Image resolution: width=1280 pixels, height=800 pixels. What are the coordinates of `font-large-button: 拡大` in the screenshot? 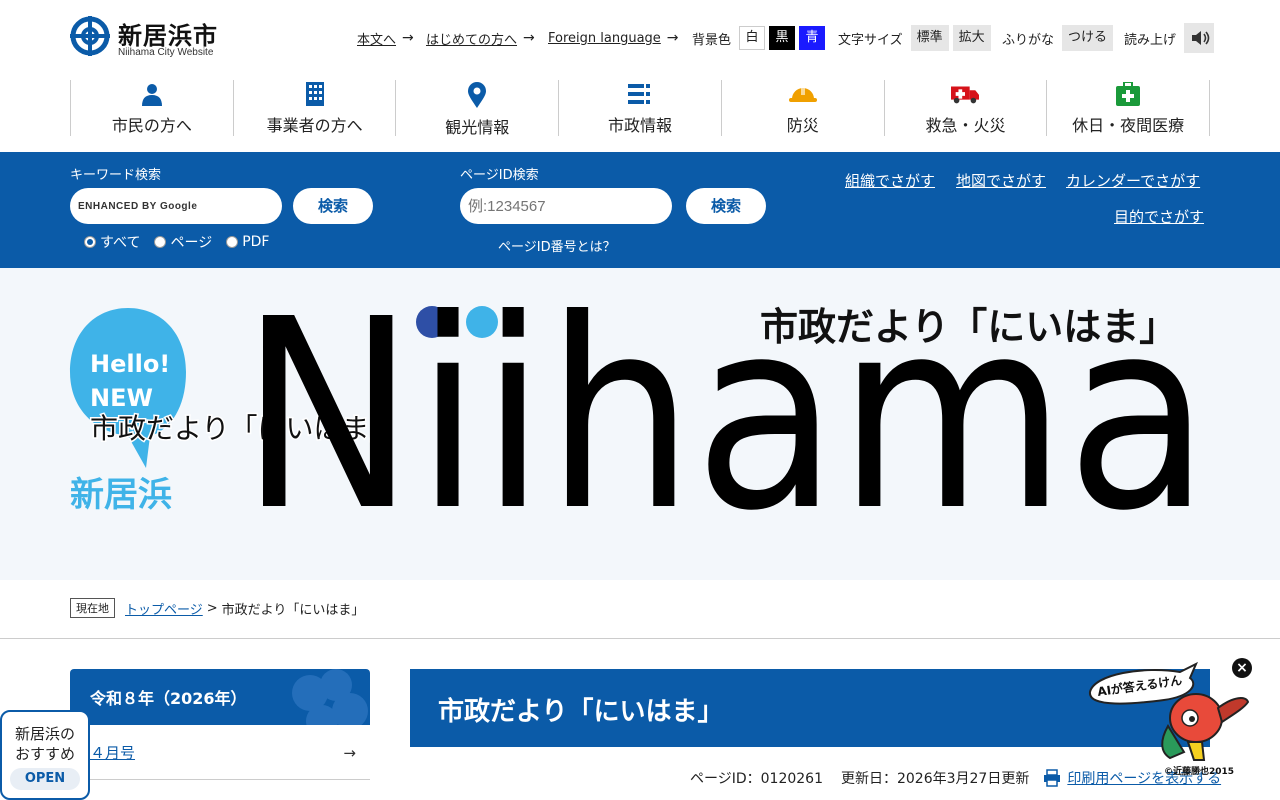 It's located at (971, 38).